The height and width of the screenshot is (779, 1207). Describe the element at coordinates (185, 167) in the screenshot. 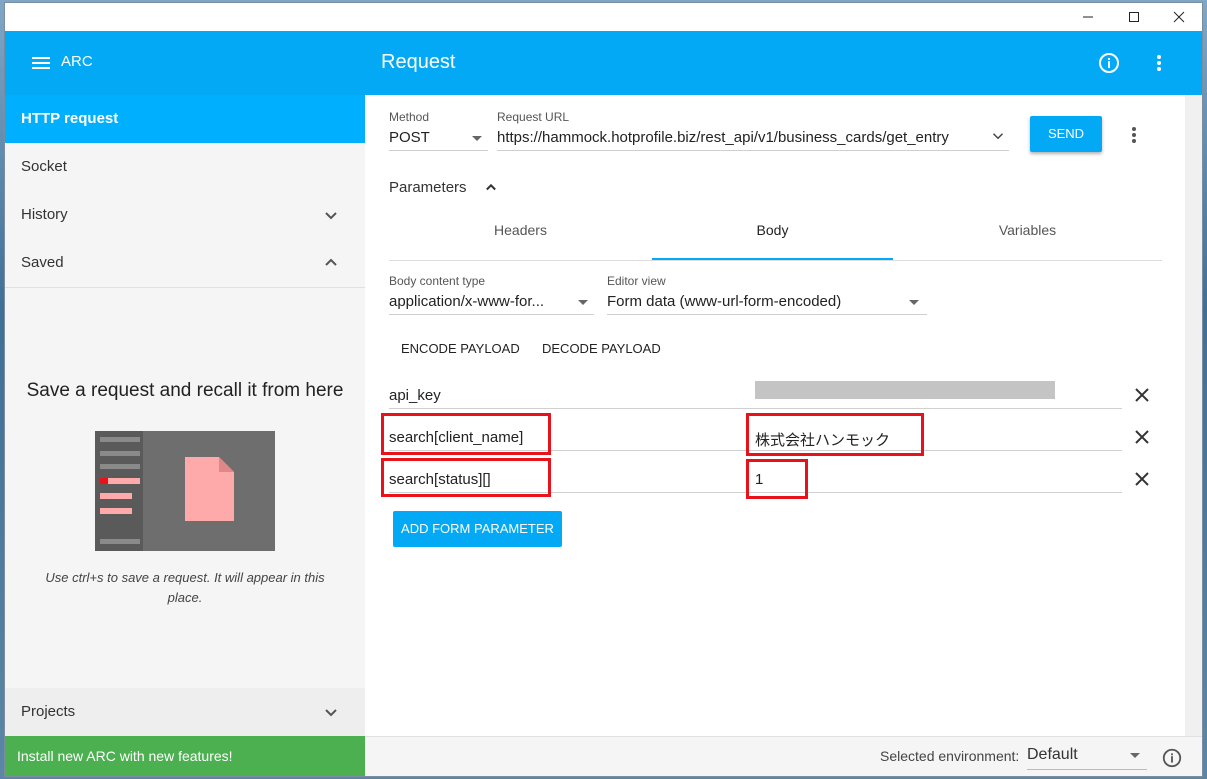

I see `sidebar-item-socket: Socket` at that location.